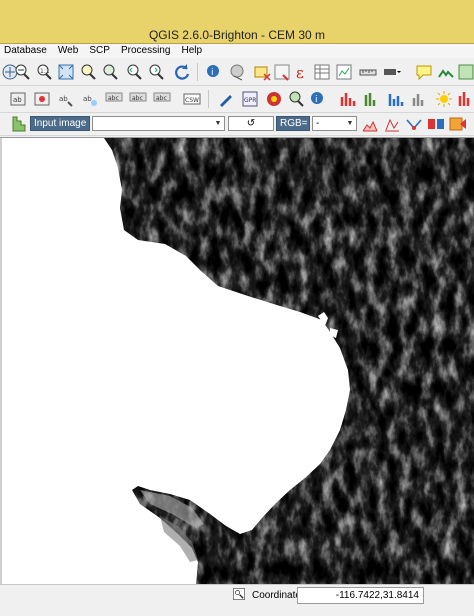 This screenshot has width=474, height=616. What do you see at coordinates (20, 124) in the screenshot?
I see `scp-dock-icon` at bounding box center [20, 124].